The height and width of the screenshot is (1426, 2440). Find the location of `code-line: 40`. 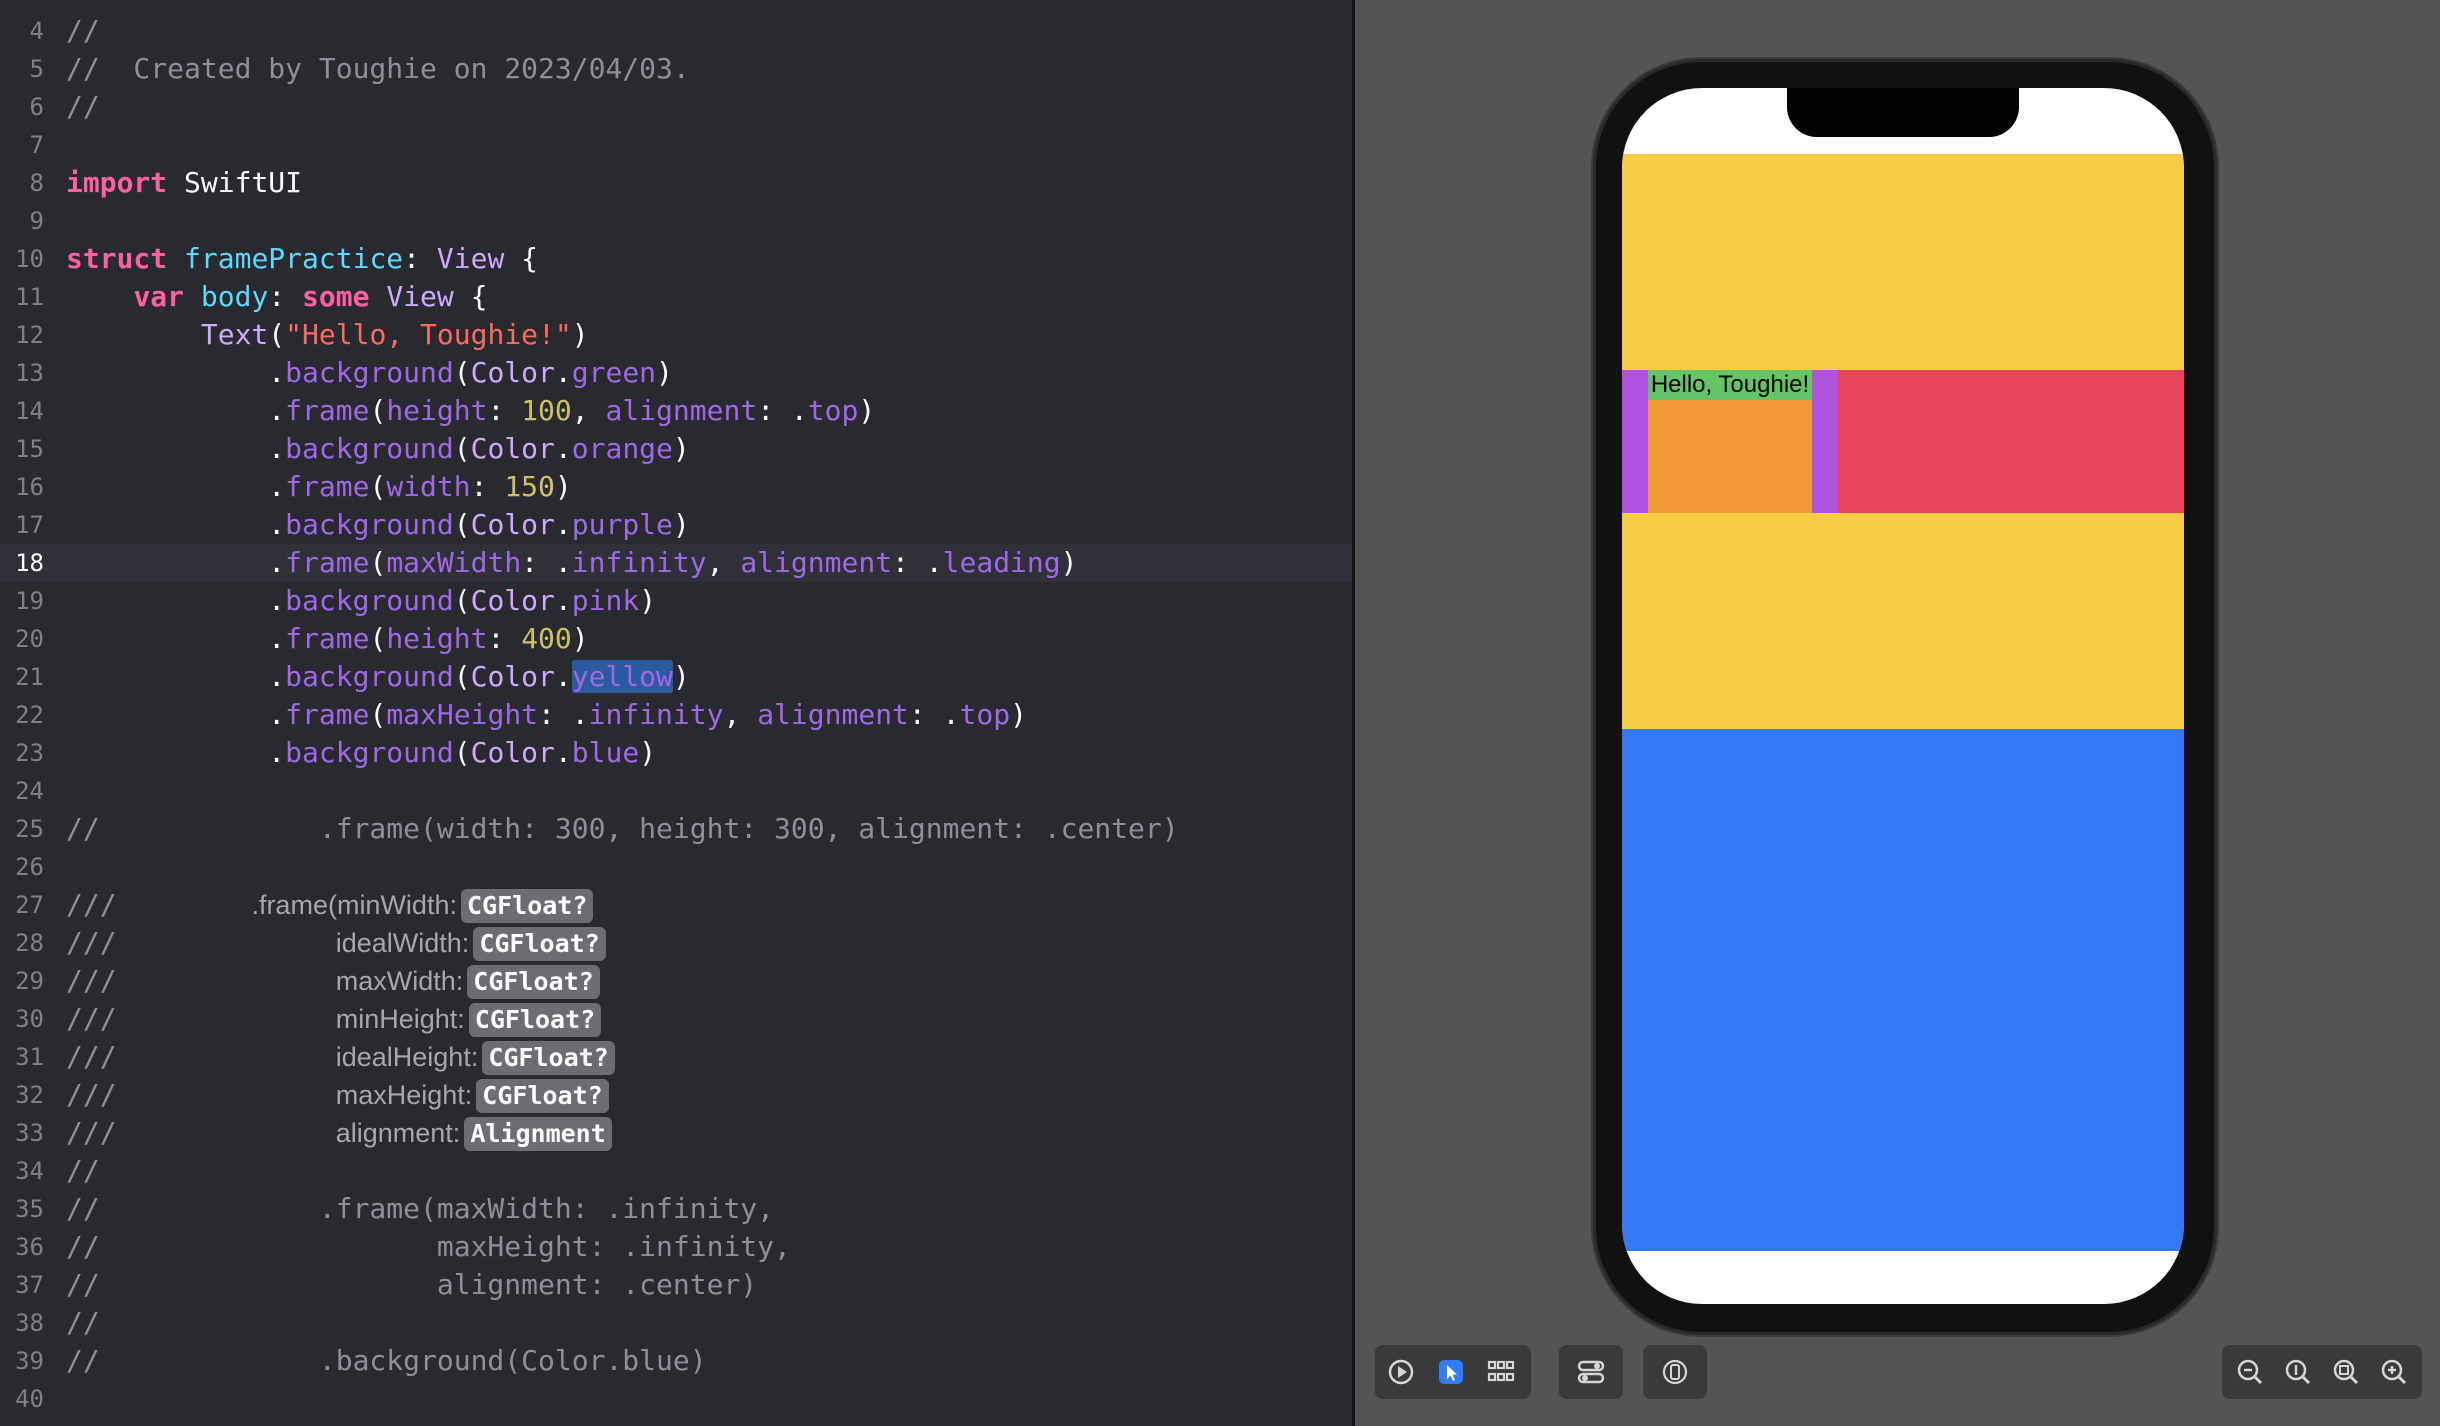

code-line: 40 is located at coordinates (676, 1399).